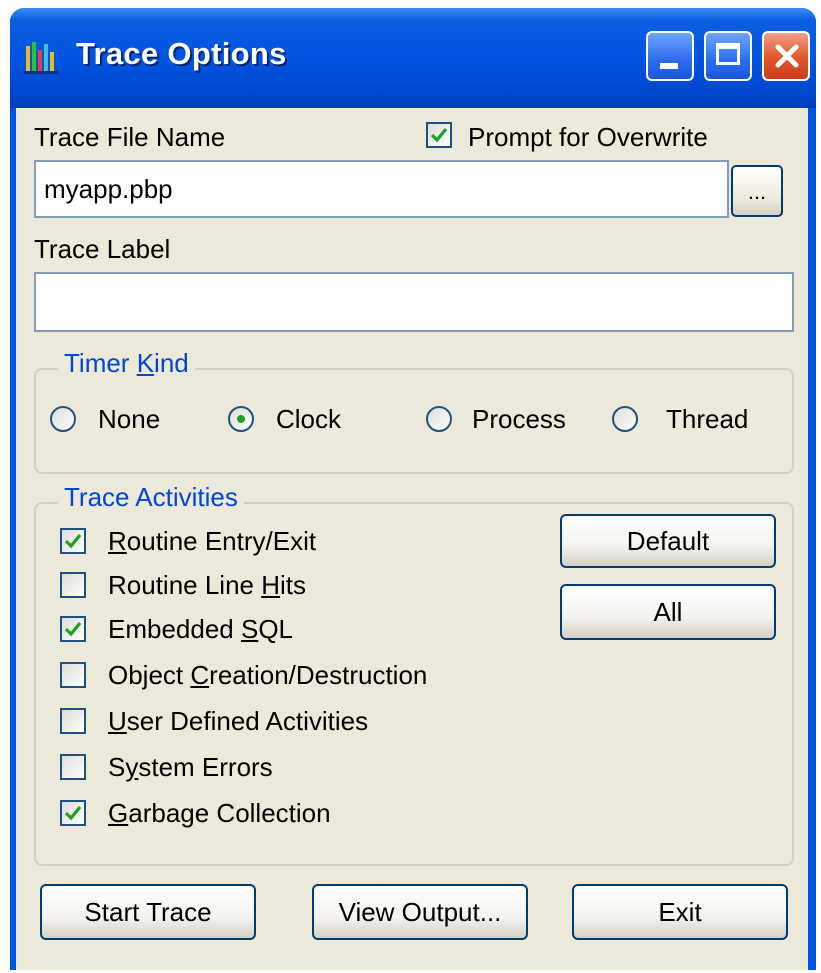 The image size is (821, 973). Describe the element at coordinates (219, 813) in the screenshot. I see `activity-label-garbage-collection: Garbage Collection` at that location.